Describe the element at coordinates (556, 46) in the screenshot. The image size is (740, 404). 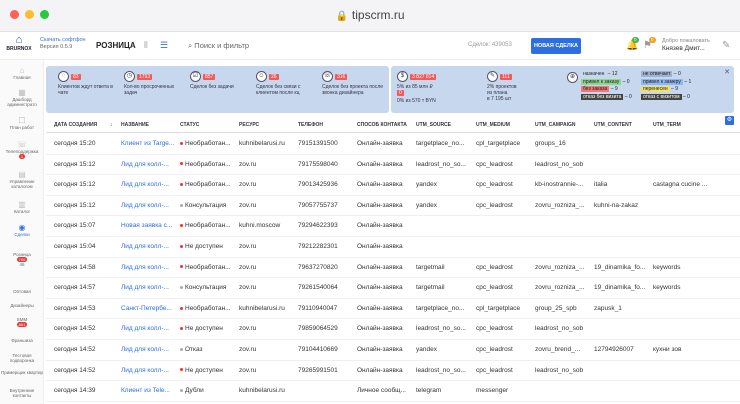
I see `new-deal-button: НОВАЯ СДЕЛКА` at that location.